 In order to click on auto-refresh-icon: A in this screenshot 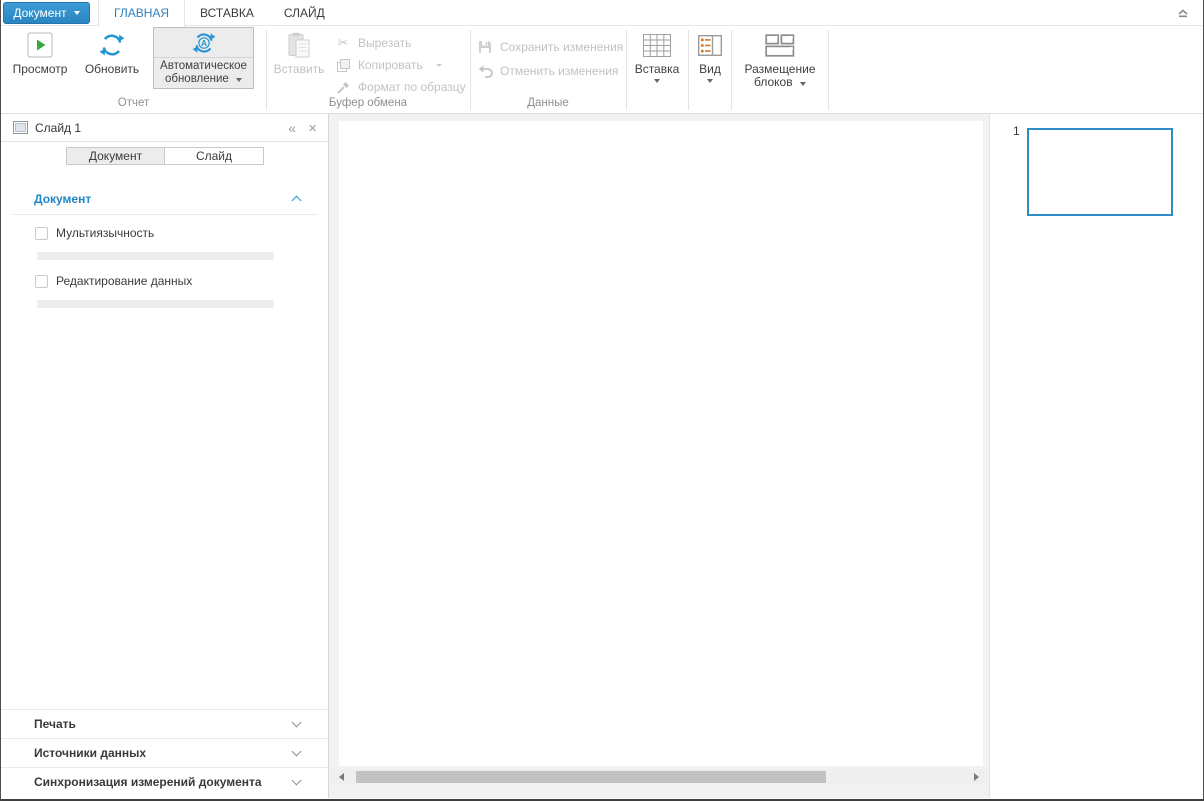, I will do `click(203, 43)`.